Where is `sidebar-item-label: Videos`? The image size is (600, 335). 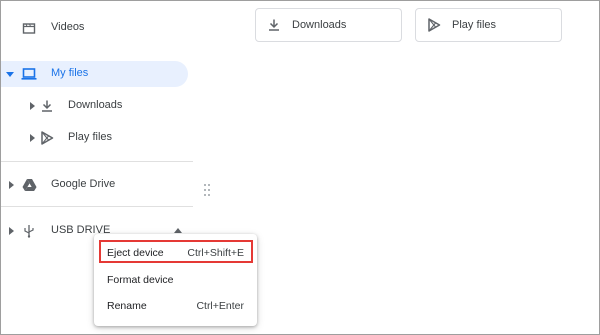
sidebar-item-label: Videos is located at coordinates (68, 27).